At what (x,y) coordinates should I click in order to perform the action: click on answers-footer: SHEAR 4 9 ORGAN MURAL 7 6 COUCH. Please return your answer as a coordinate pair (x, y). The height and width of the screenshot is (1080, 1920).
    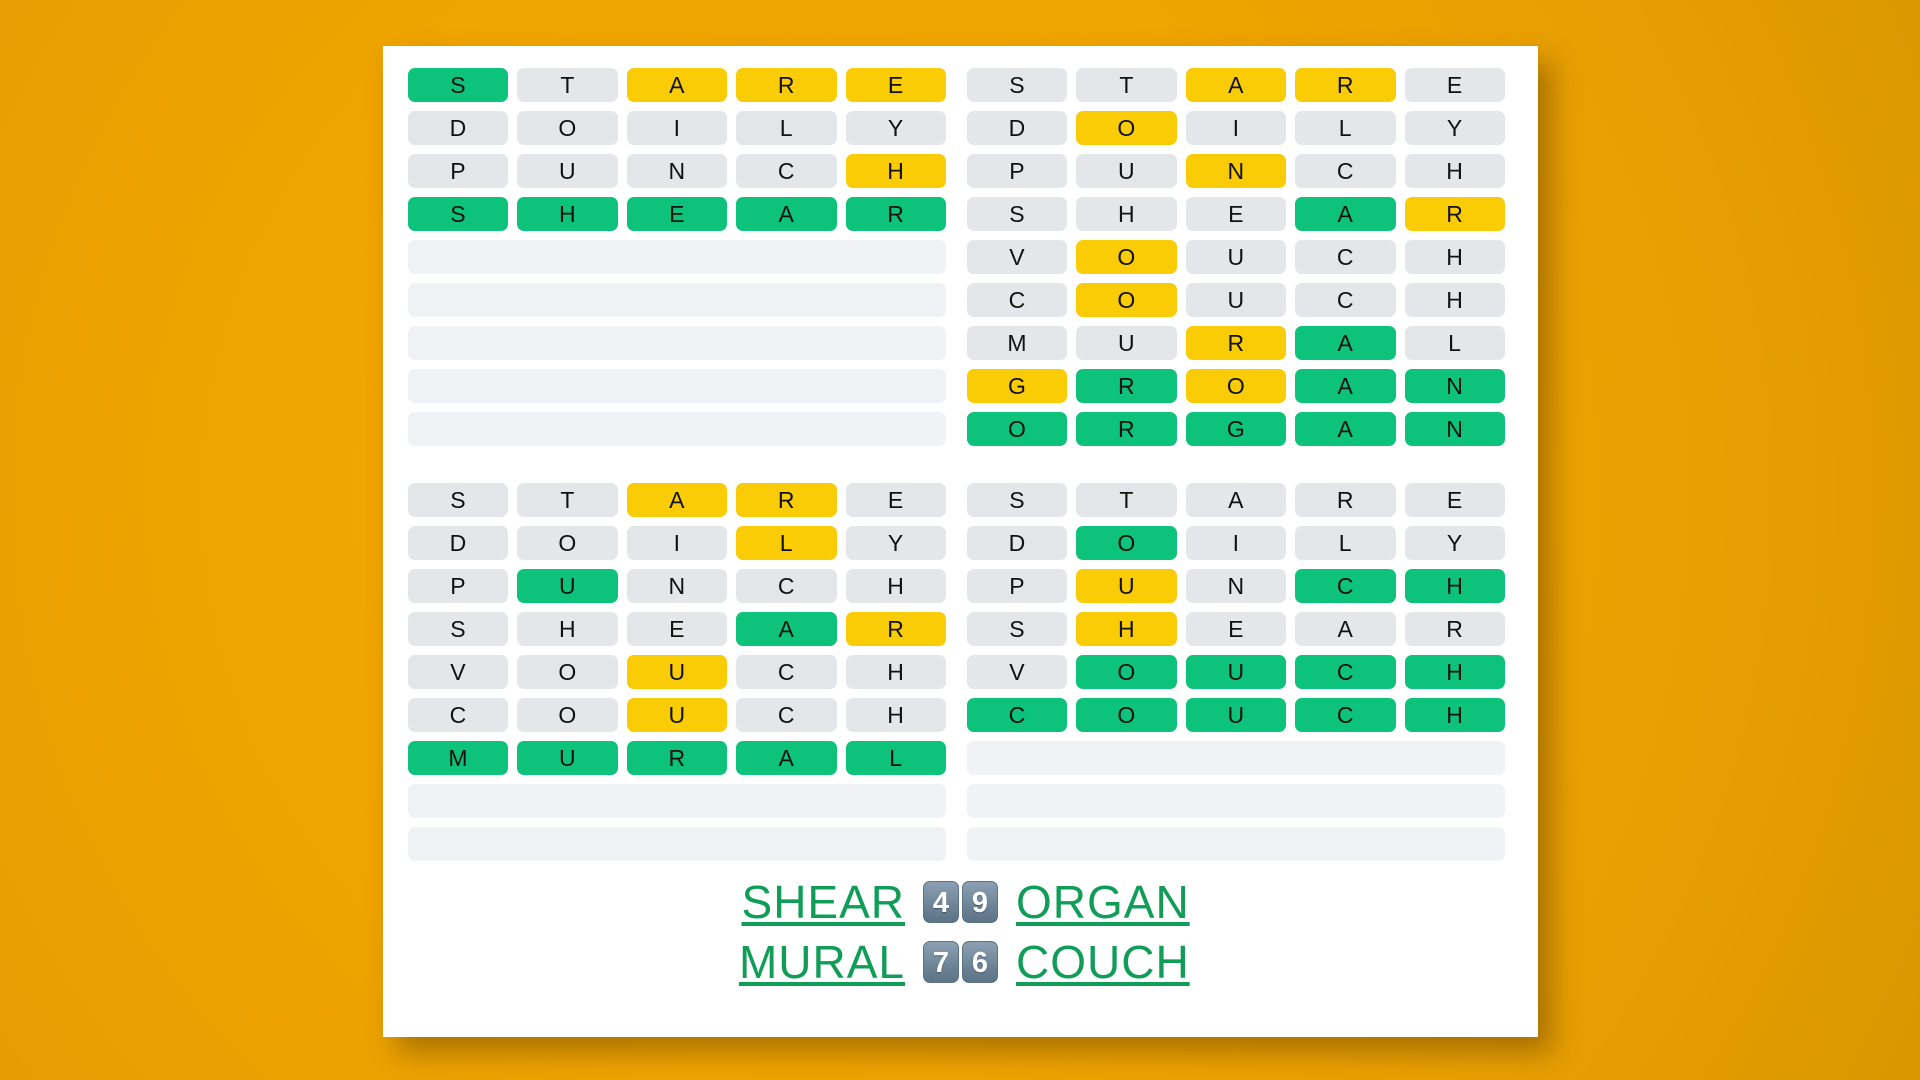
    Looking at the image, I should click on (960, 932).